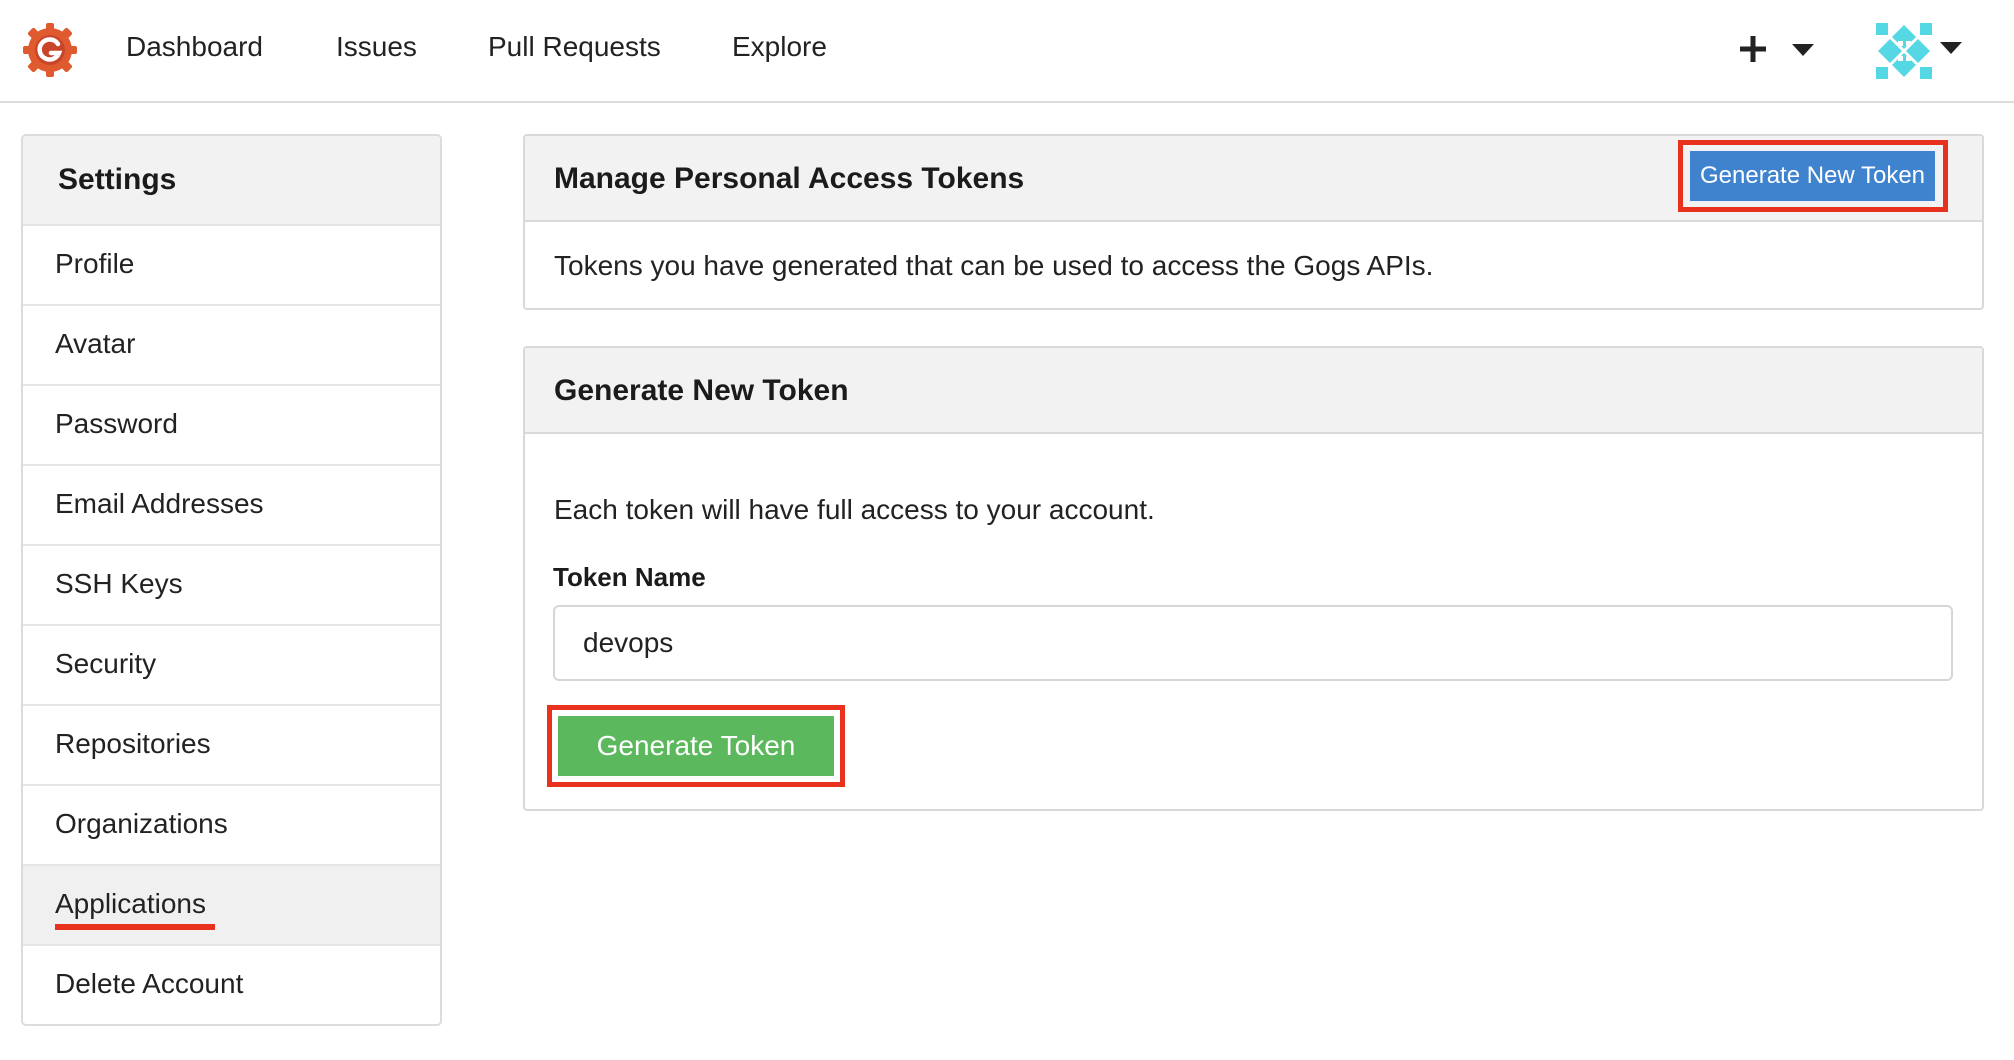 Image resolution: width=2014 pixels, height=1060 pixels. What do you see at coordinates (231, 666) in the screenshot?
I see `sidebar-item-security: Security` at bounding box center [231, 666].